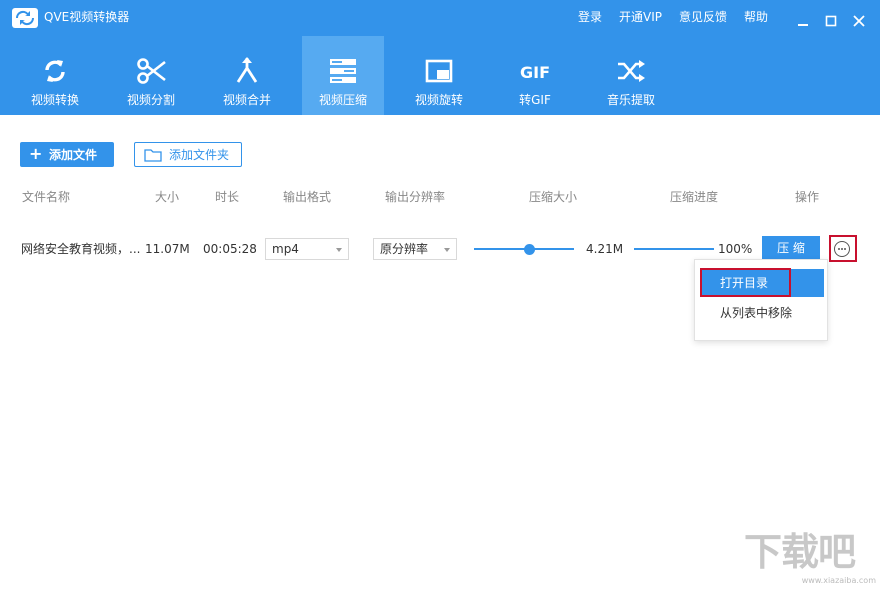 The image size is (880, 590). What do you see at coordinates (343, 71) in the screenshot?
I see `compress-icon` at bounding box center [343, 71].